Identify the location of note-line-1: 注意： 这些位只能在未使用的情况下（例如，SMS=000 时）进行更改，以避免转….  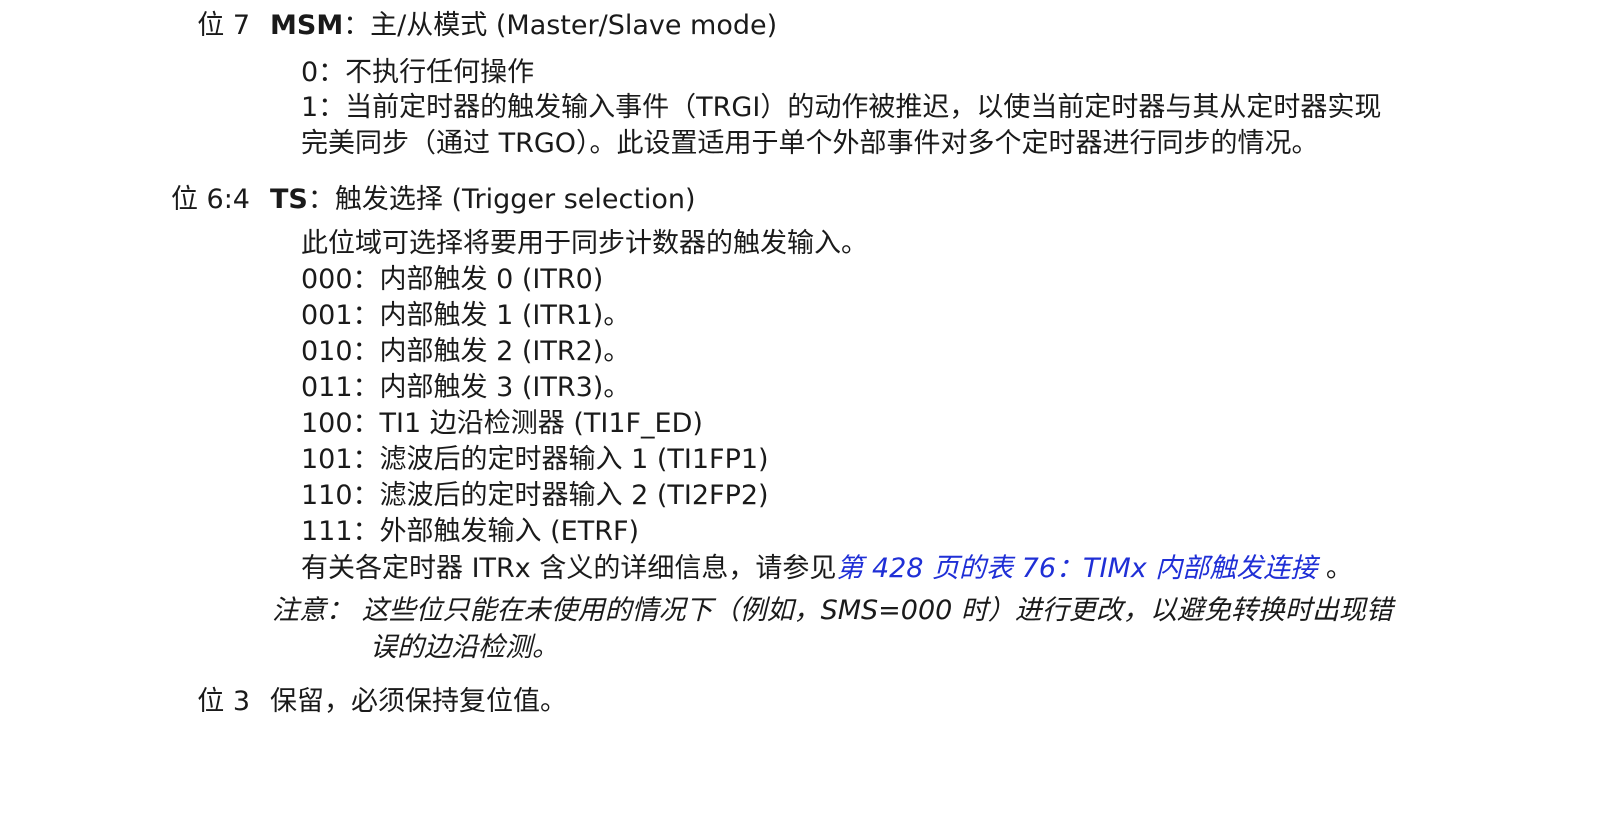
(832, 610).